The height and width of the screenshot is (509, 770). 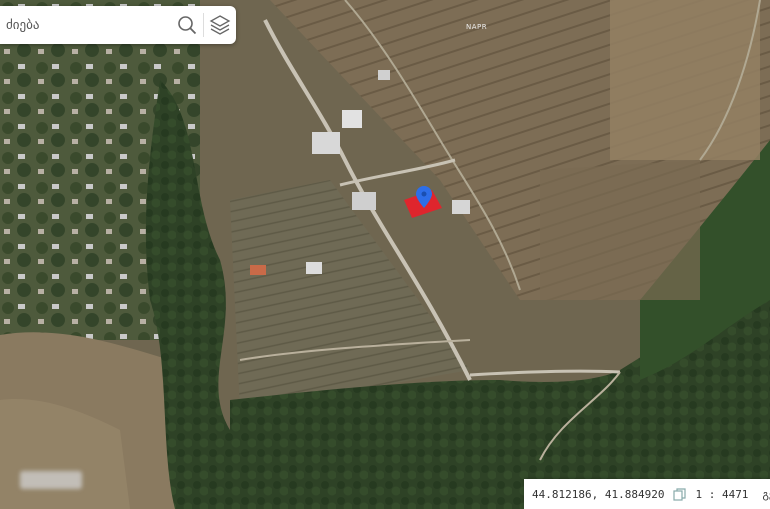 What do you see at coordinates (477, 27) in the screenshot?
I see `road-label: NAPR` at bounding box center [477, 27].